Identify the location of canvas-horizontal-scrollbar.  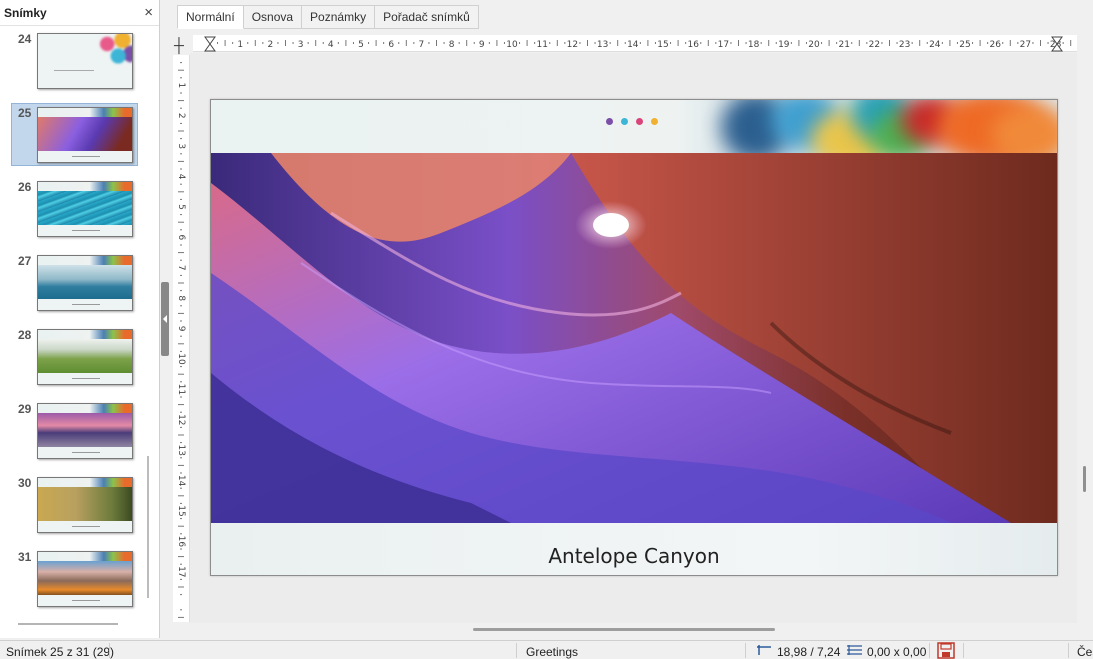
(624, 629).